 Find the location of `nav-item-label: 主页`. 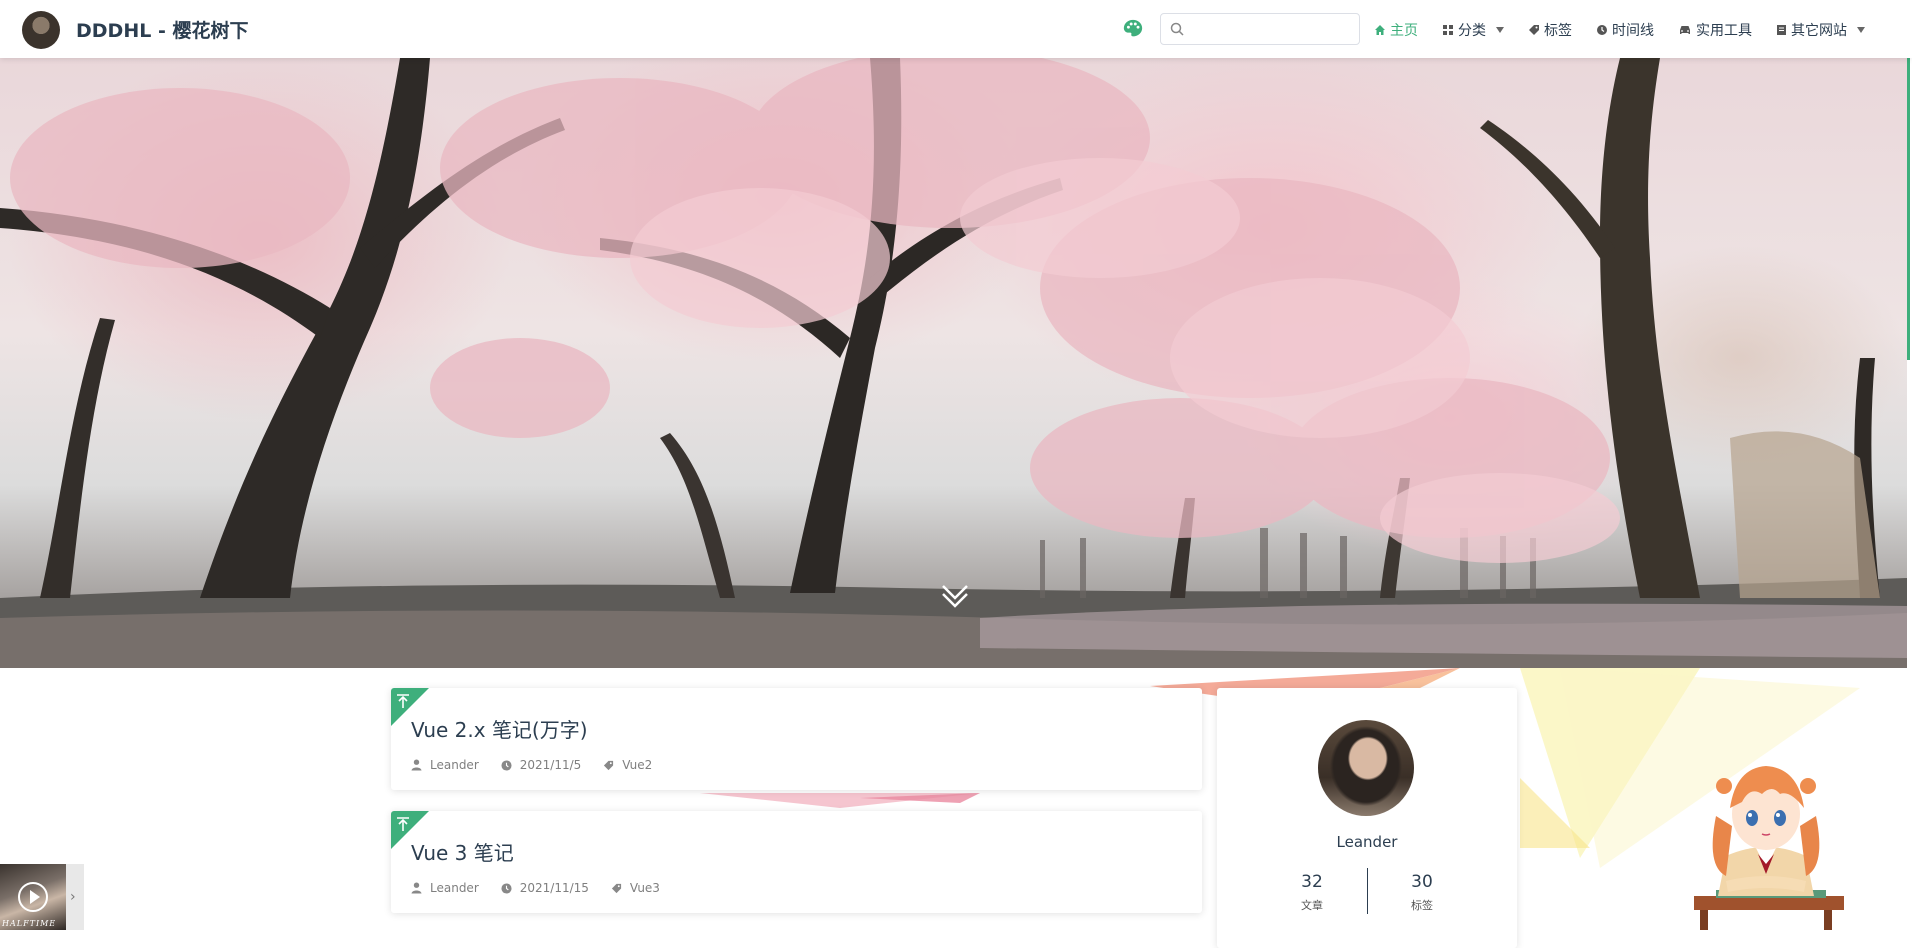

nav-item-label: 主页 is located at coordinates (1404, 31).